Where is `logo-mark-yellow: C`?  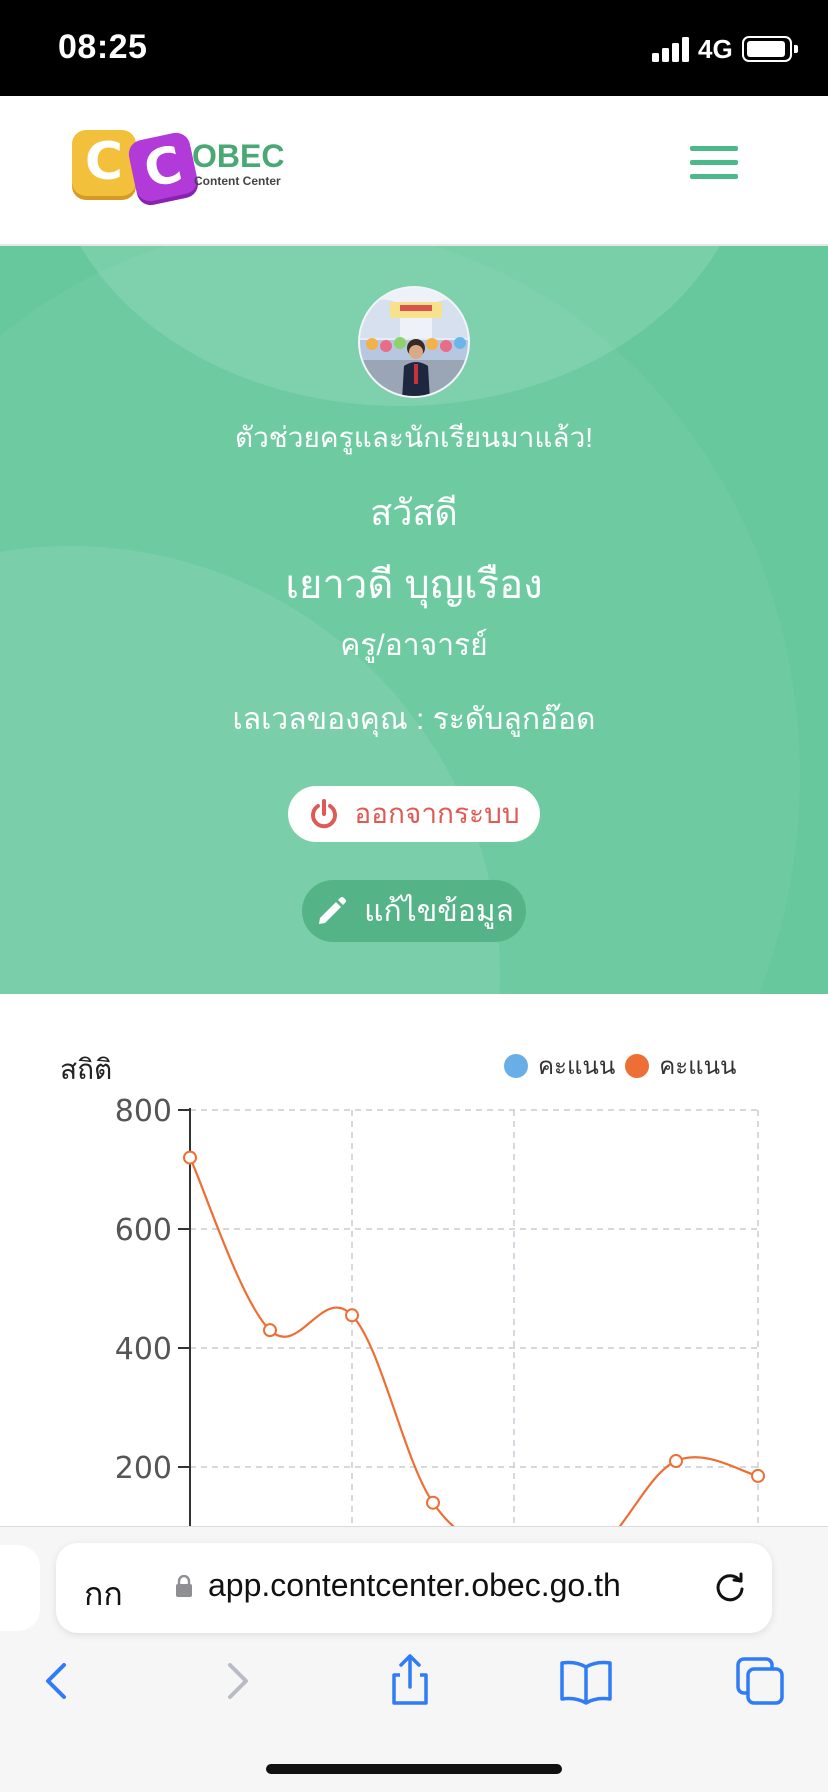 logo-mark-yellow: C is located at coordinates (104, 163).